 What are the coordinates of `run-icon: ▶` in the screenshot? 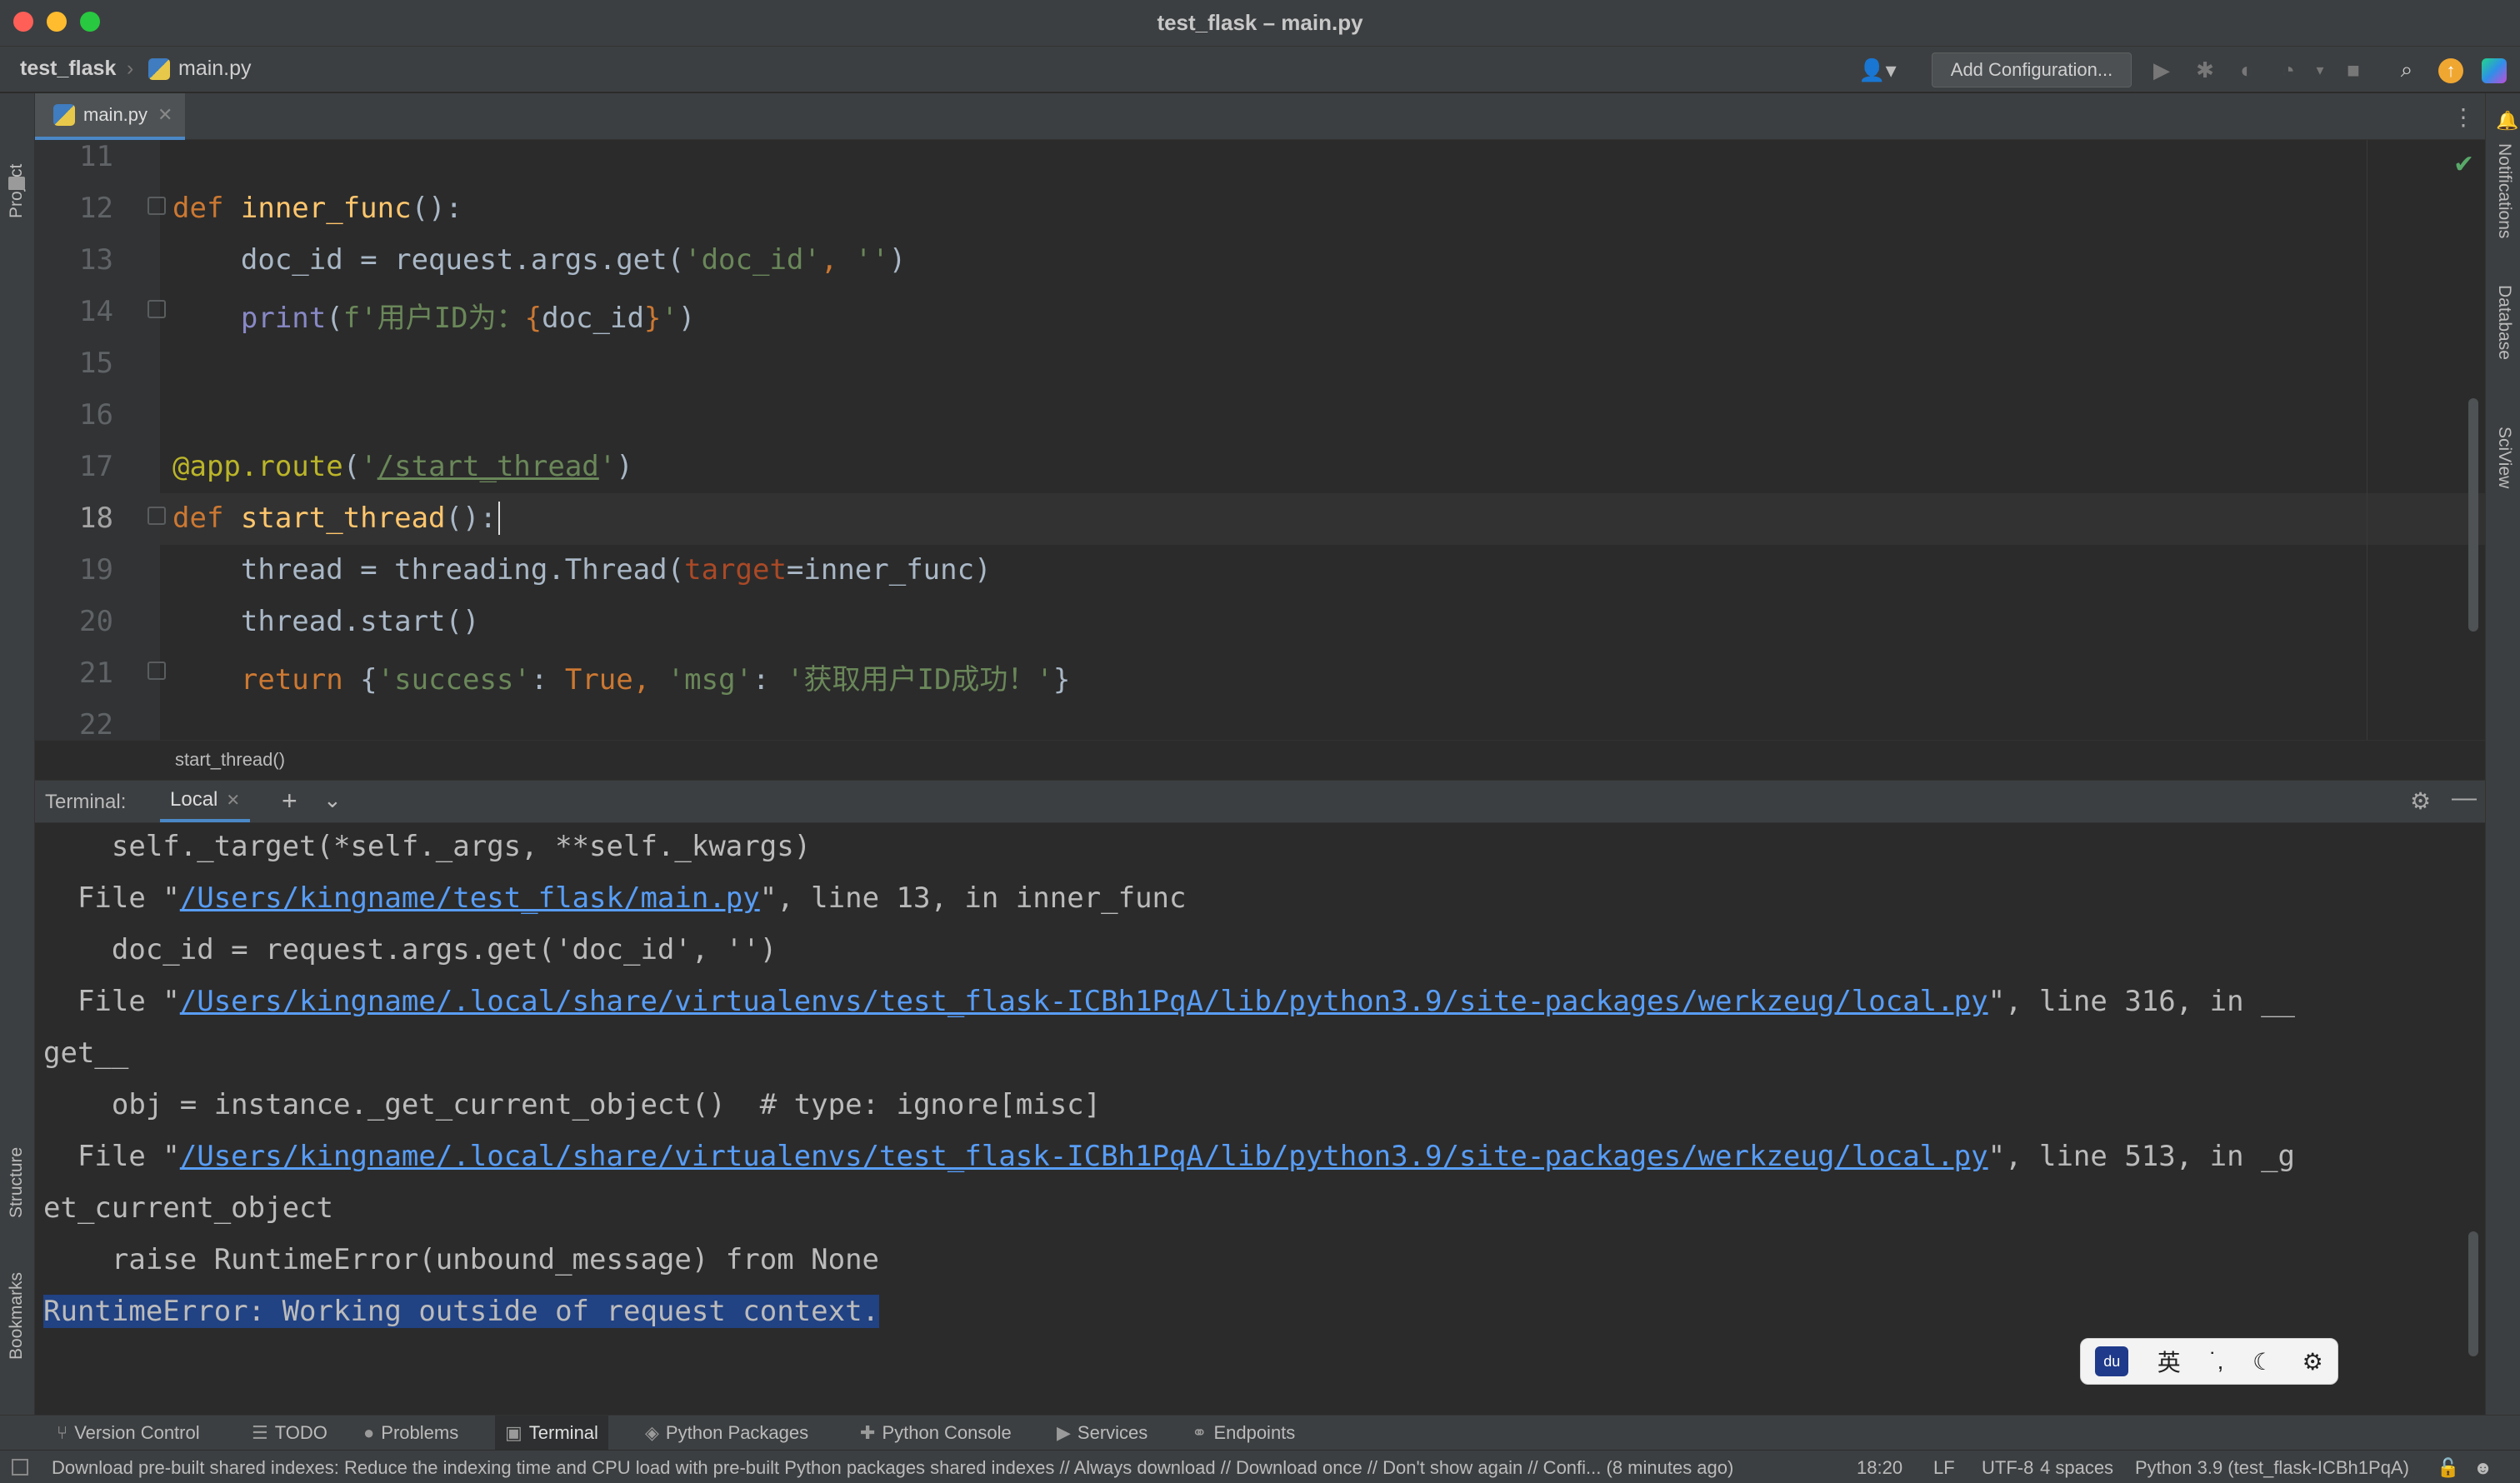 It's located at (2161, 70).